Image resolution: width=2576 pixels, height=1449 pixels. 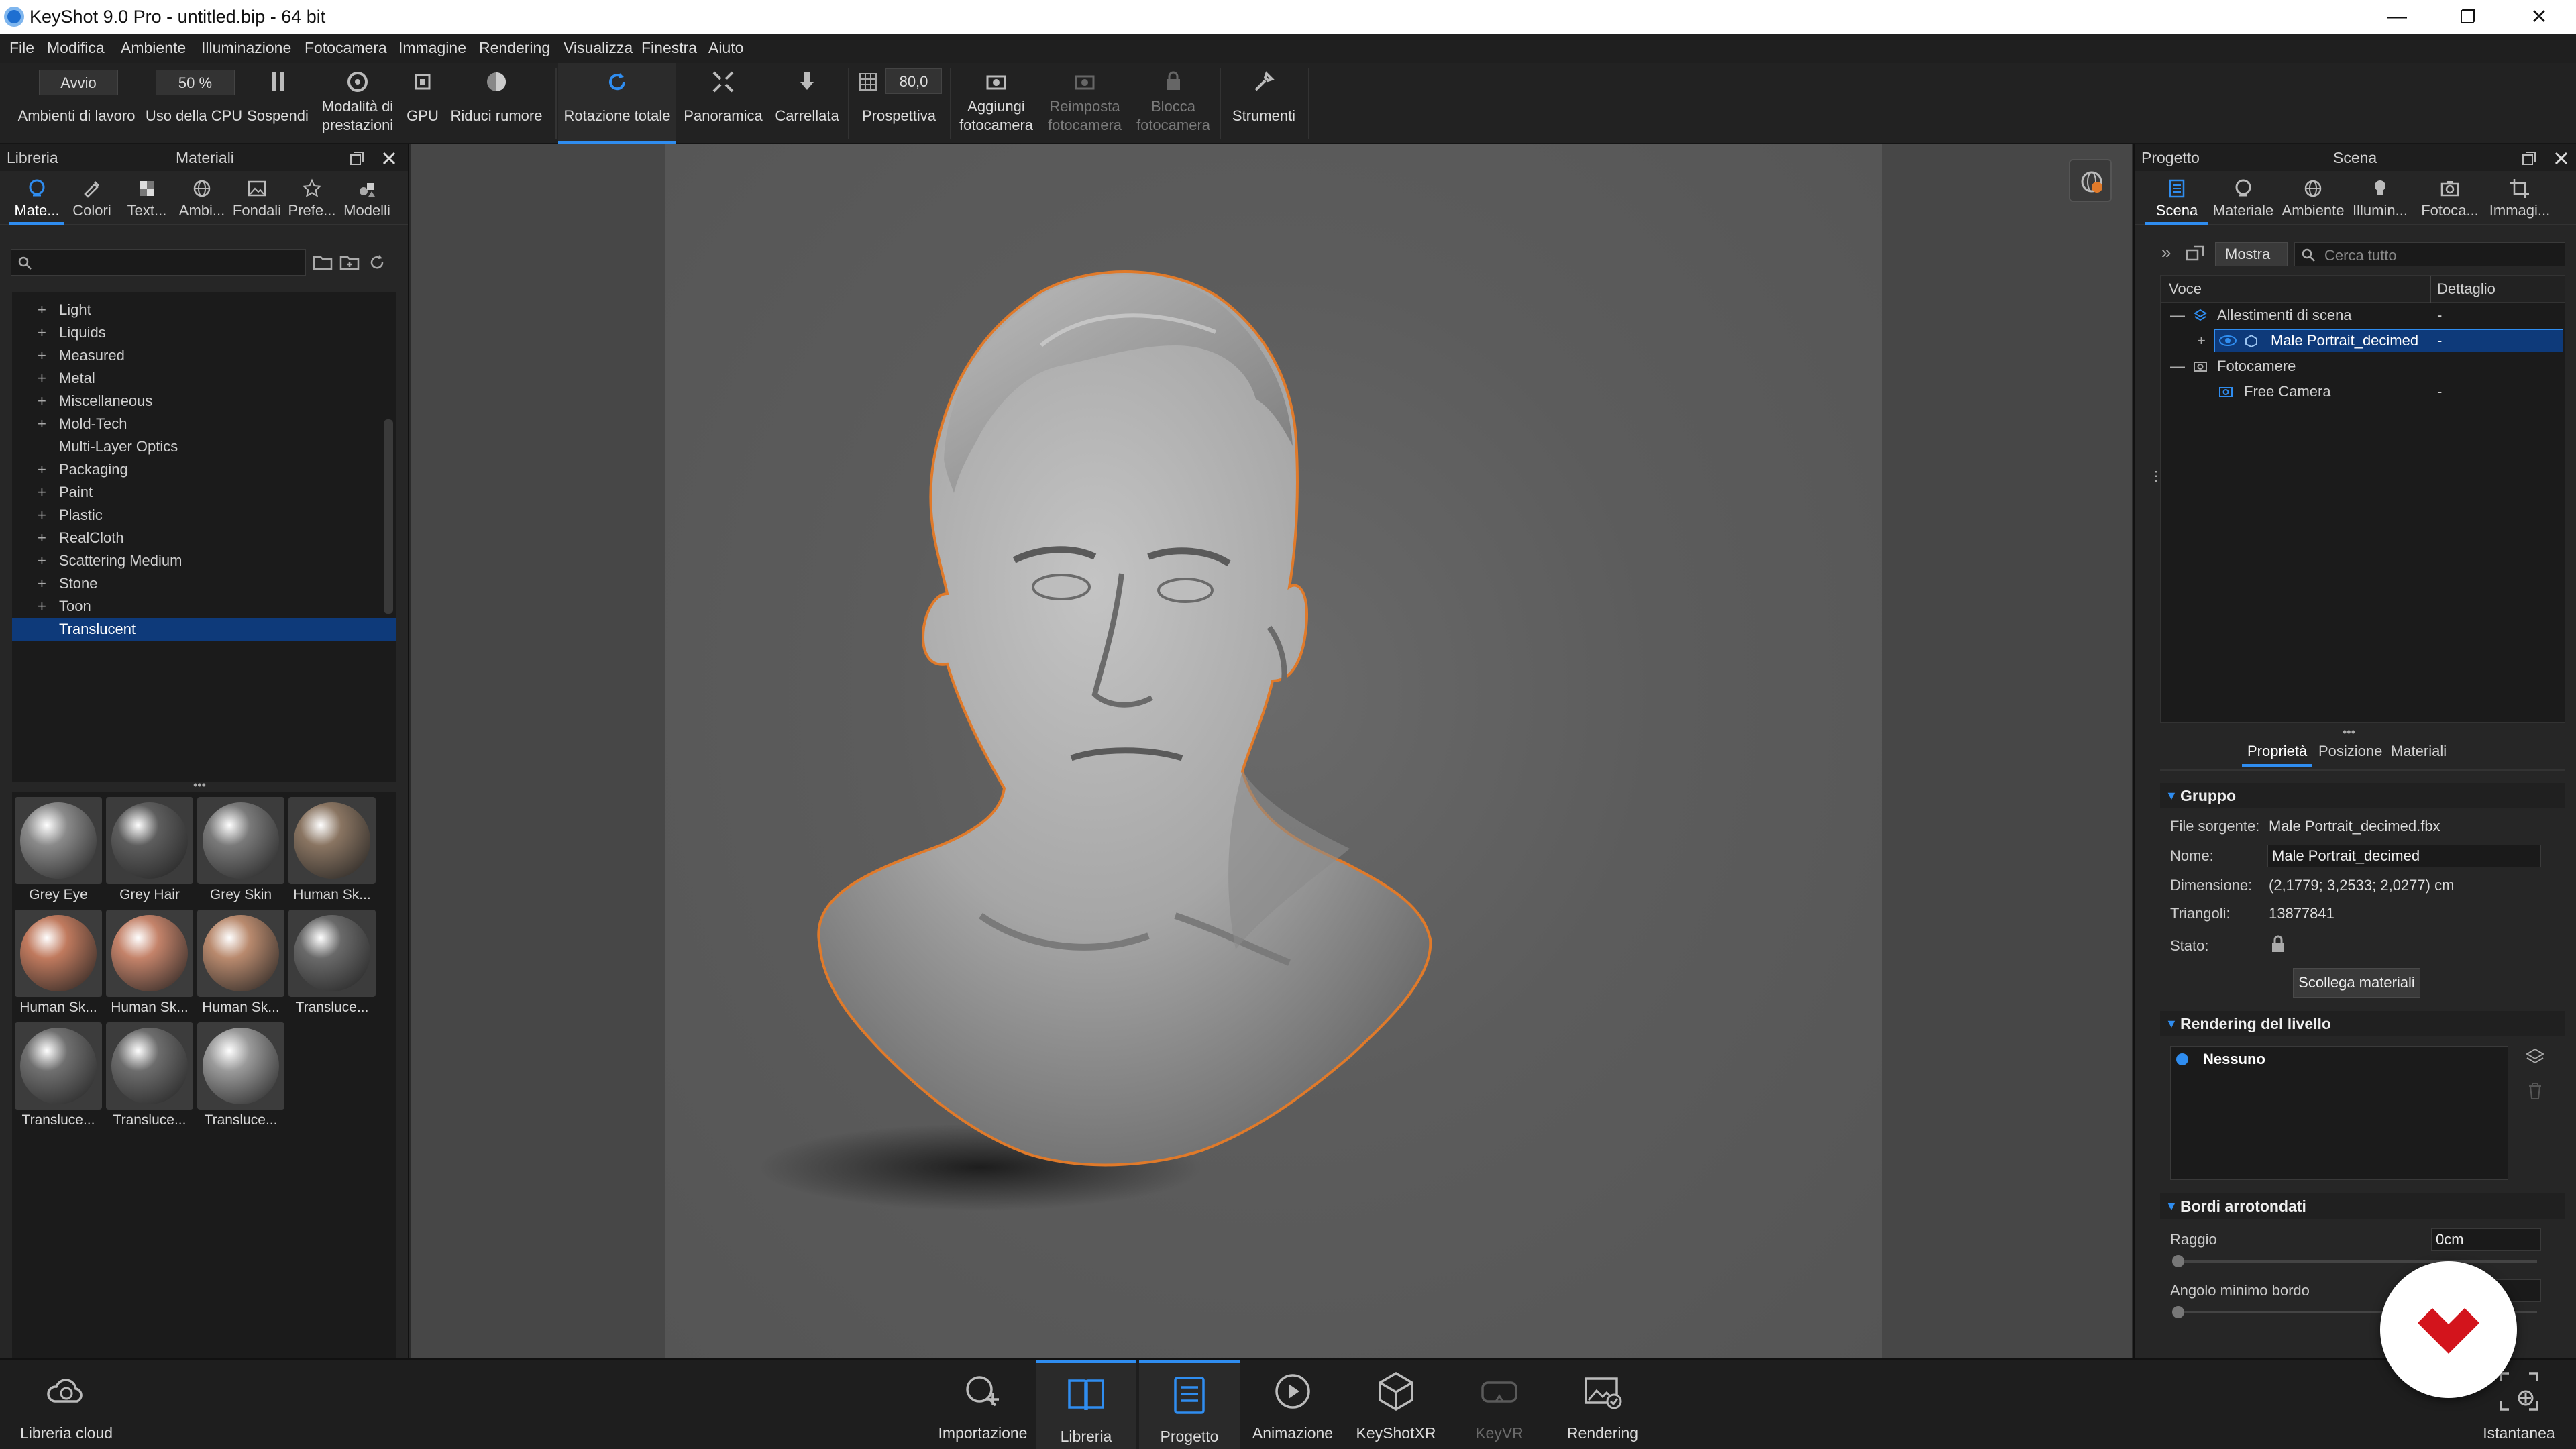 What do you see at coordinates (377, 262) in the screenshot?
I see `refresh-icon` at bounding box center [377, 262].